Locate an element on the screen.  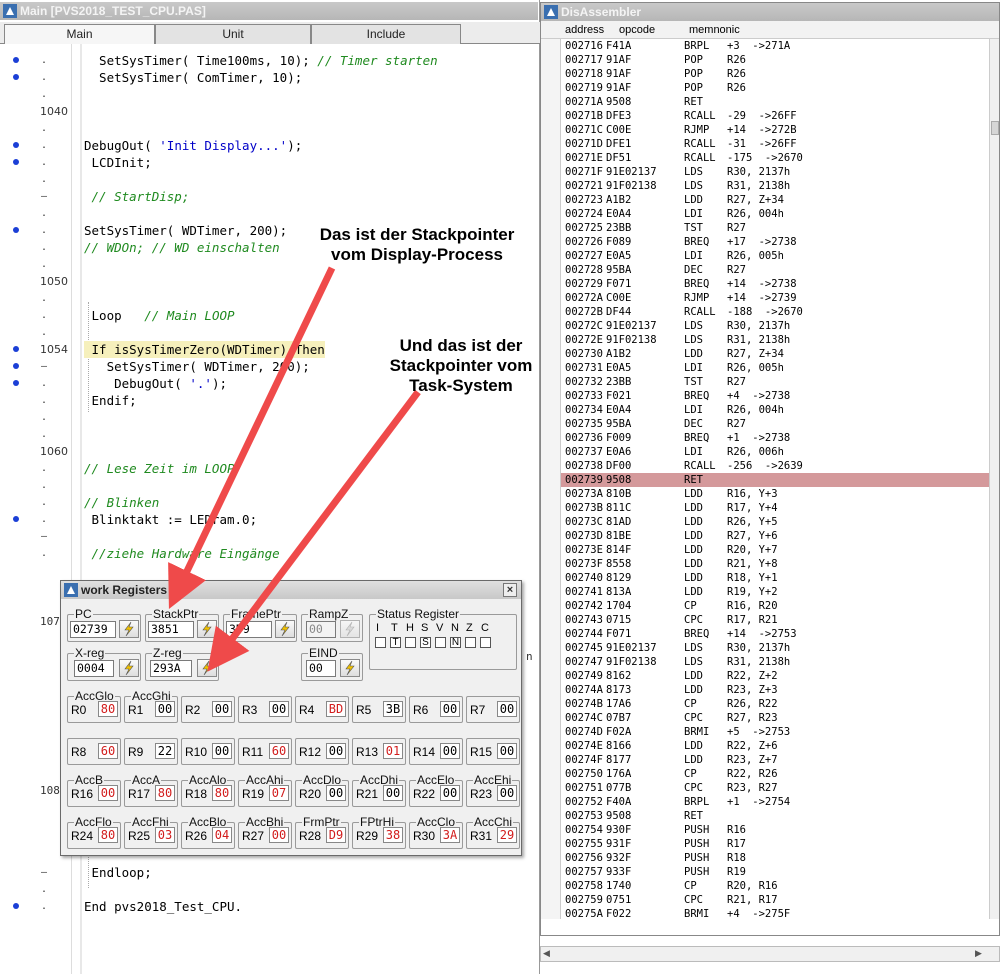
code-line: . End pvs2018_Test_CPU. is located at coordinates (270, 906).